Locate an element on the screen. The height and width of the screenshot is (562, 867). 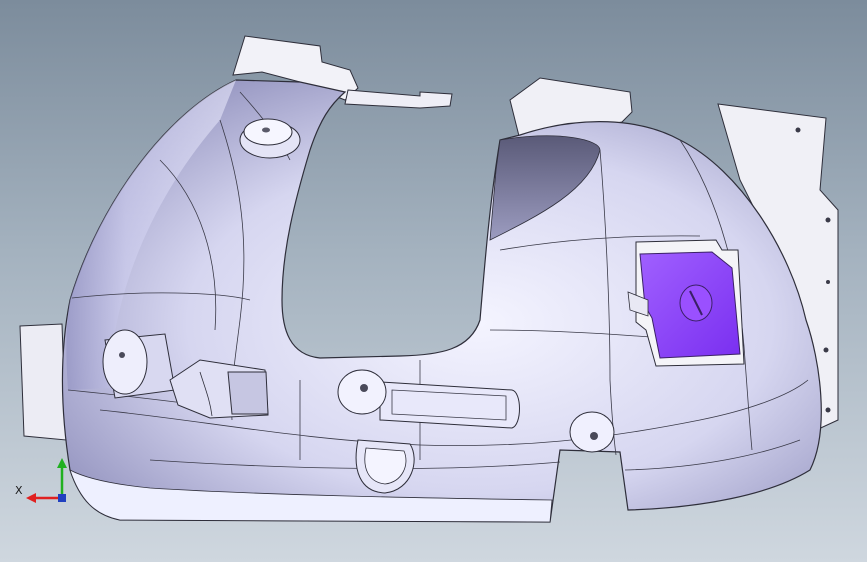
top-strip is located at coordinates (398, 99).